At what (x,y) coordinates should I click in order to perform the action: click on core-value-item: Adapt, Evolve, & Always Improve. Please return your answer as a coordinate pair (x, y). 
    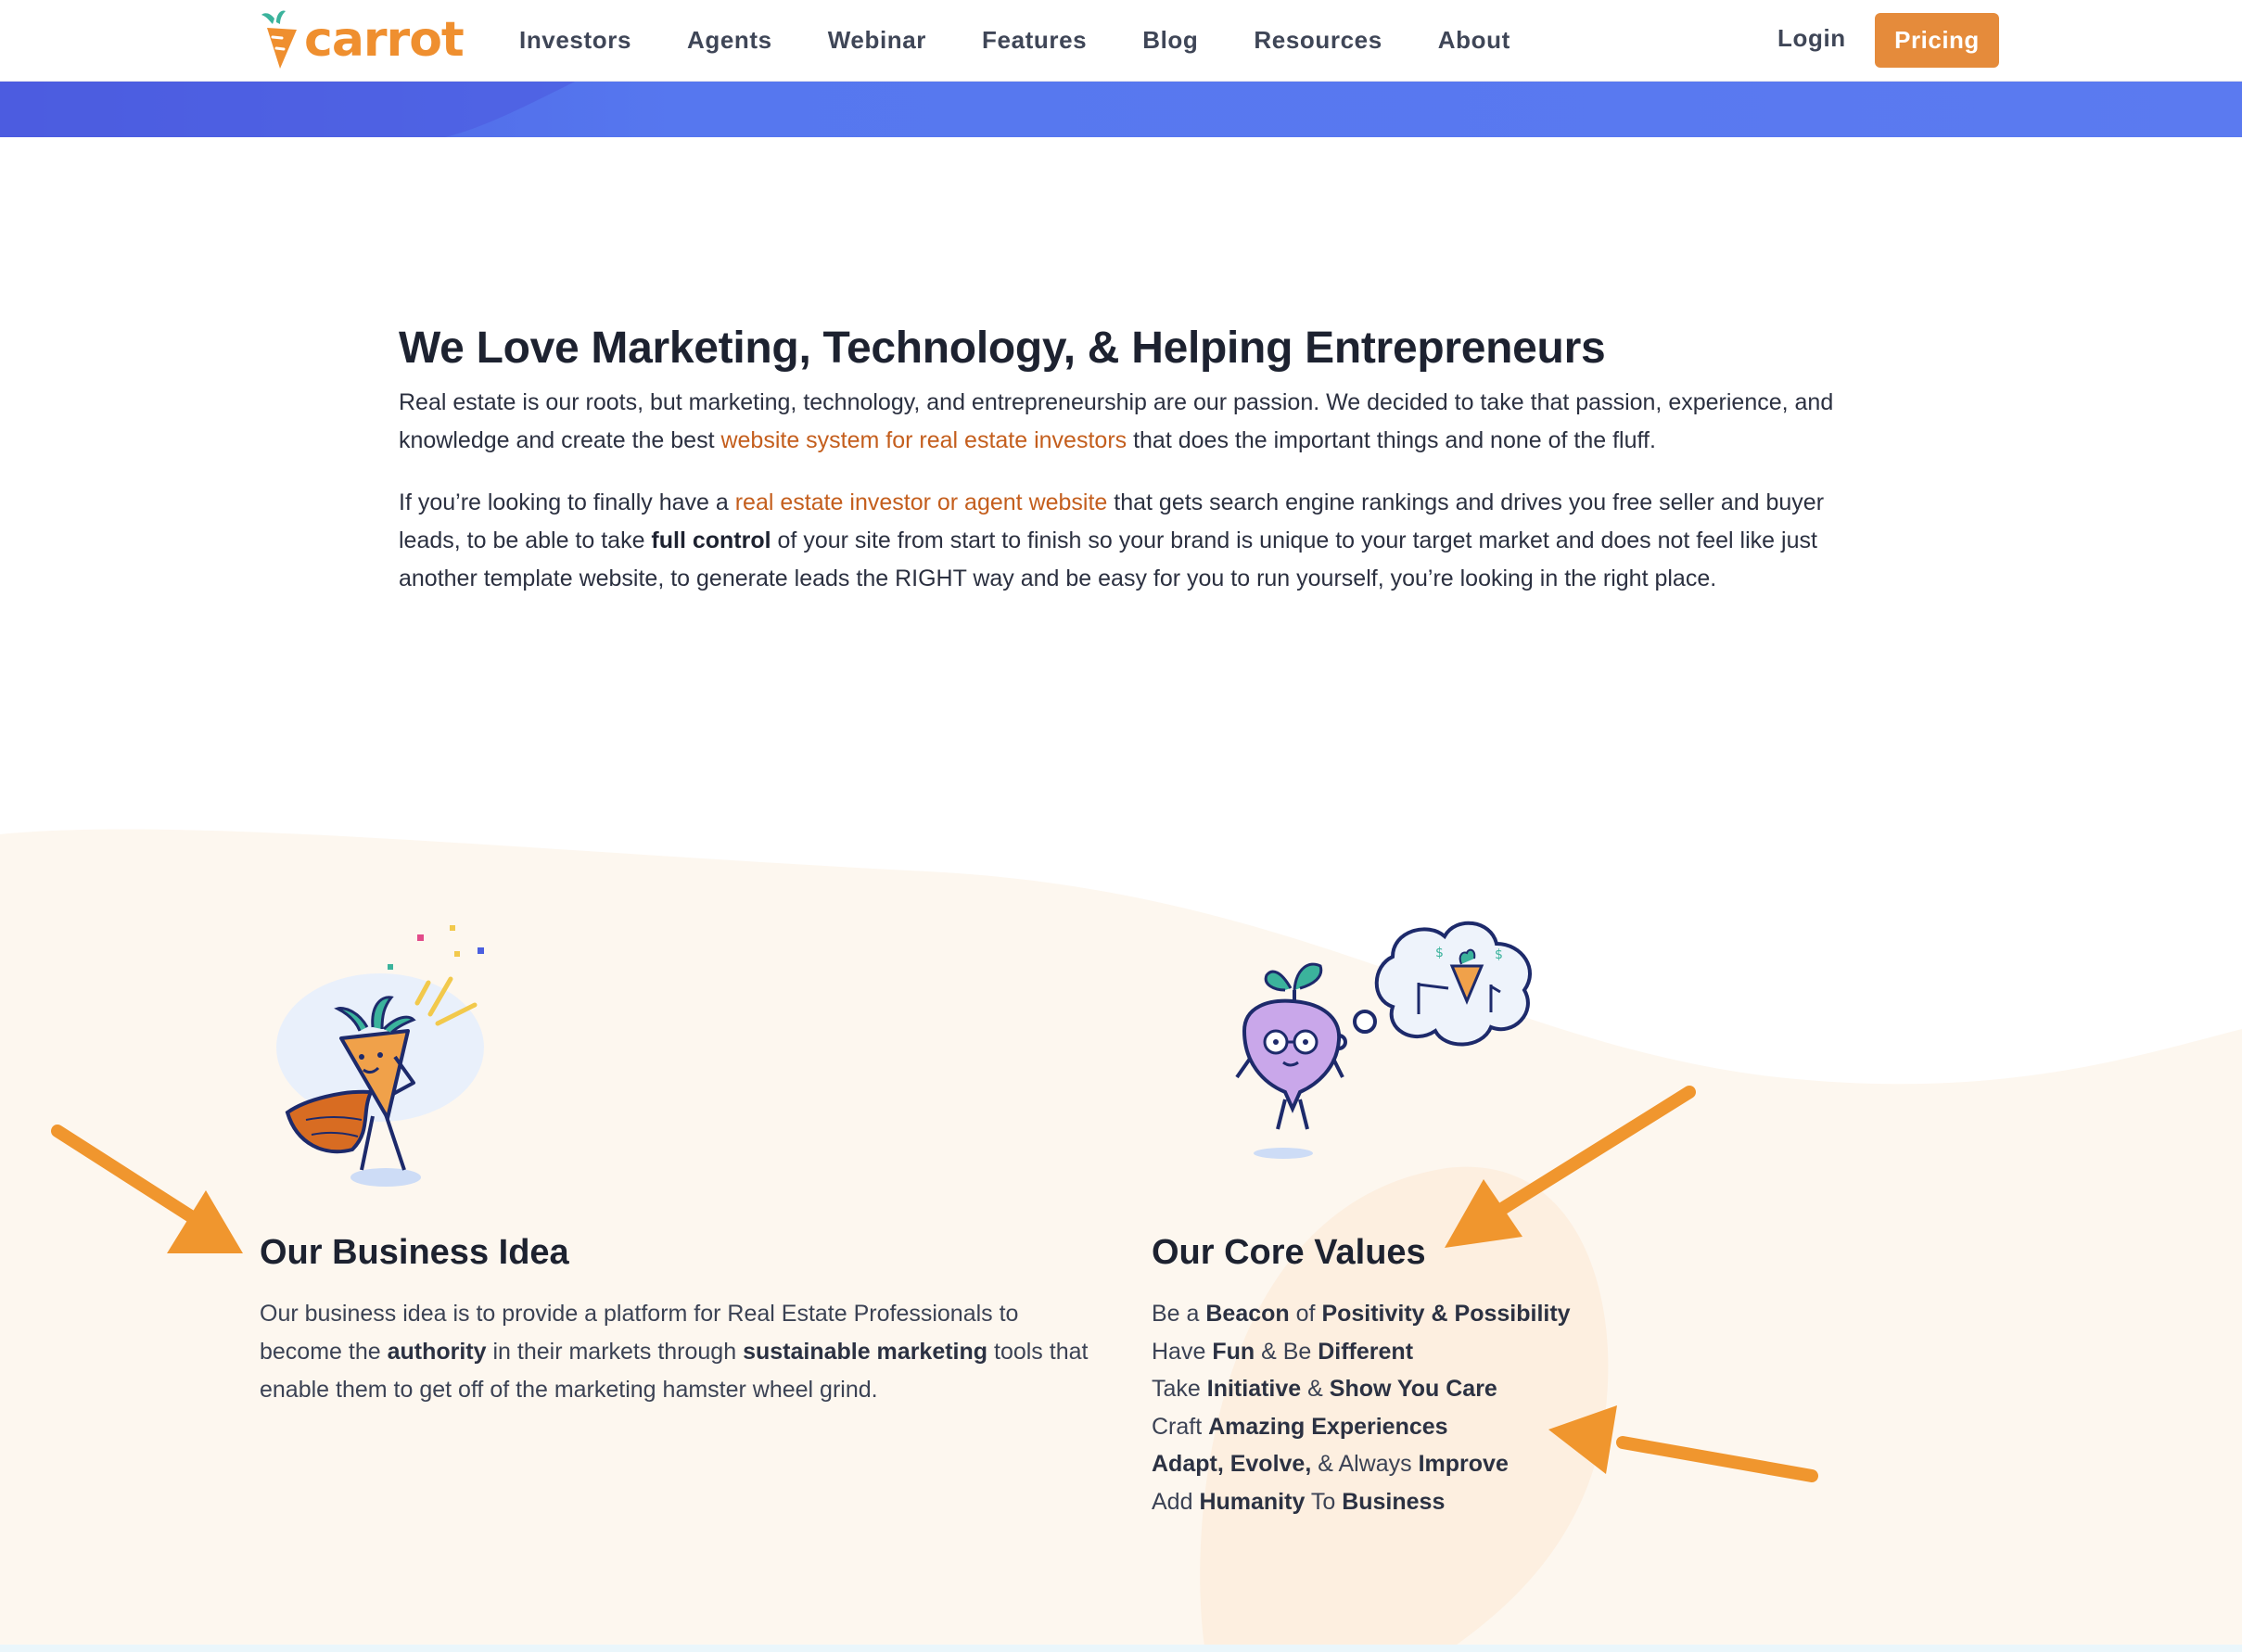
    Looking at the image, I should click on (1476, 1464).